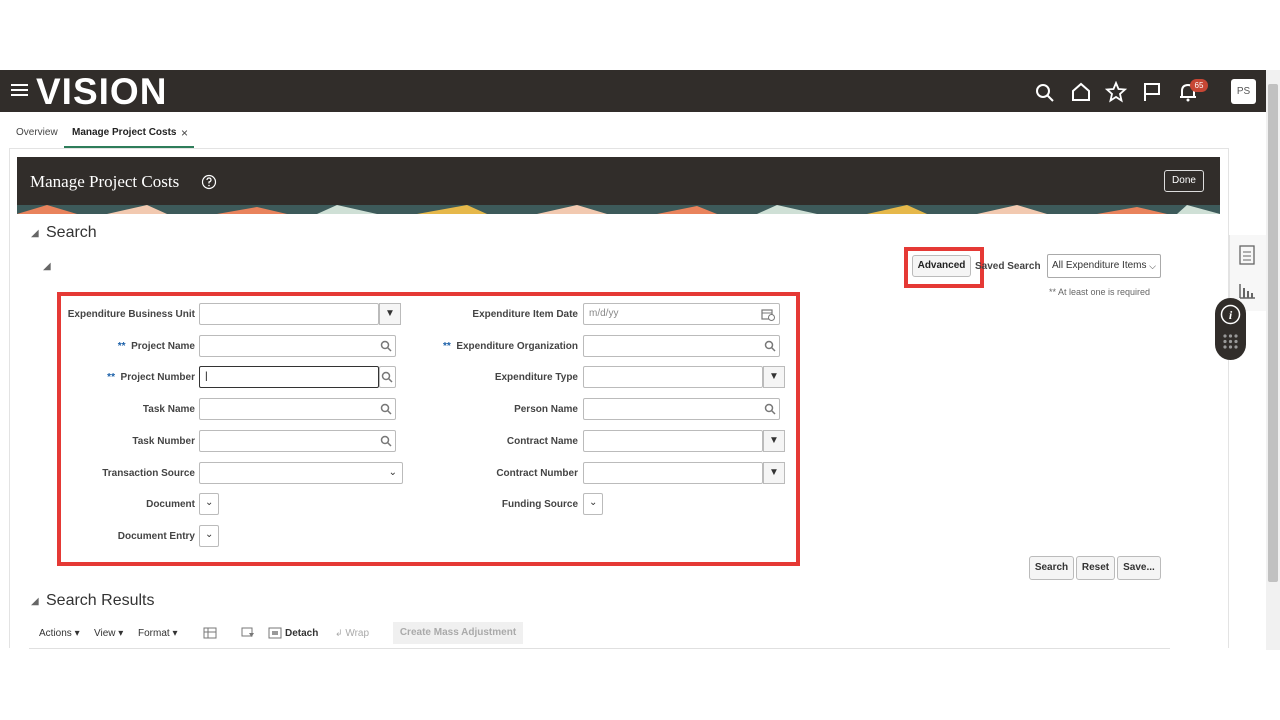 The height and width of the screenshot is (720, 1280). What do you see at coordinates (1081, 92) in the screenshot?
I see `home-icon` at bounding box center [1081, 92].